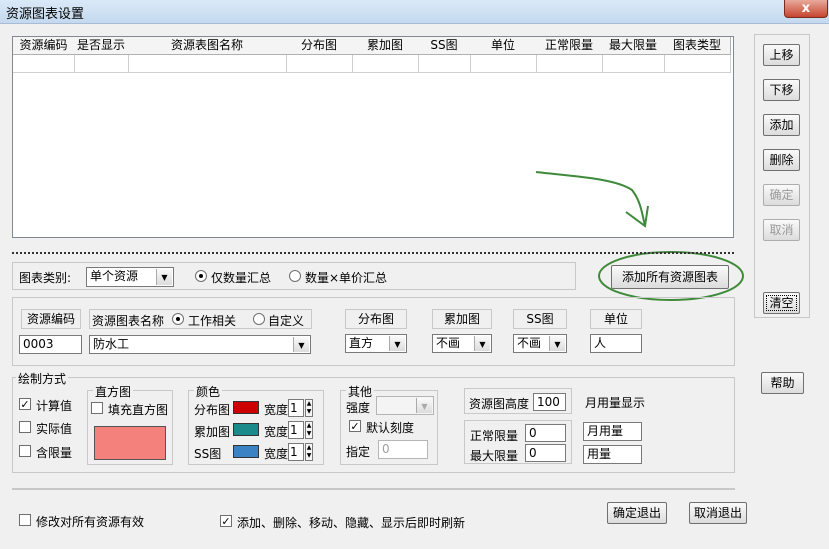 This screenshot has height=549, width=829. What do you see at coordinates (376, 343) in the screenshot?
I see `distribution-select: 直方 ▼` at bounding box center [376, 343].